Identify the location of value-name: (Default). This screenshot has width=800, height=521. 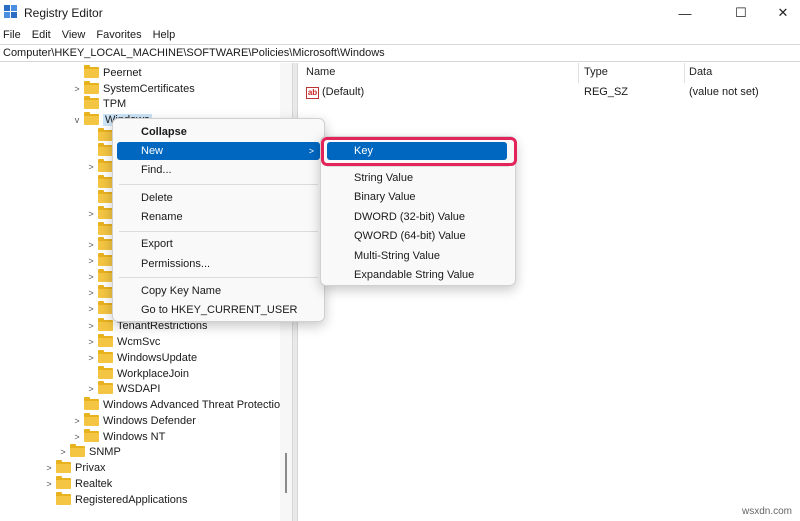
(343, 92).